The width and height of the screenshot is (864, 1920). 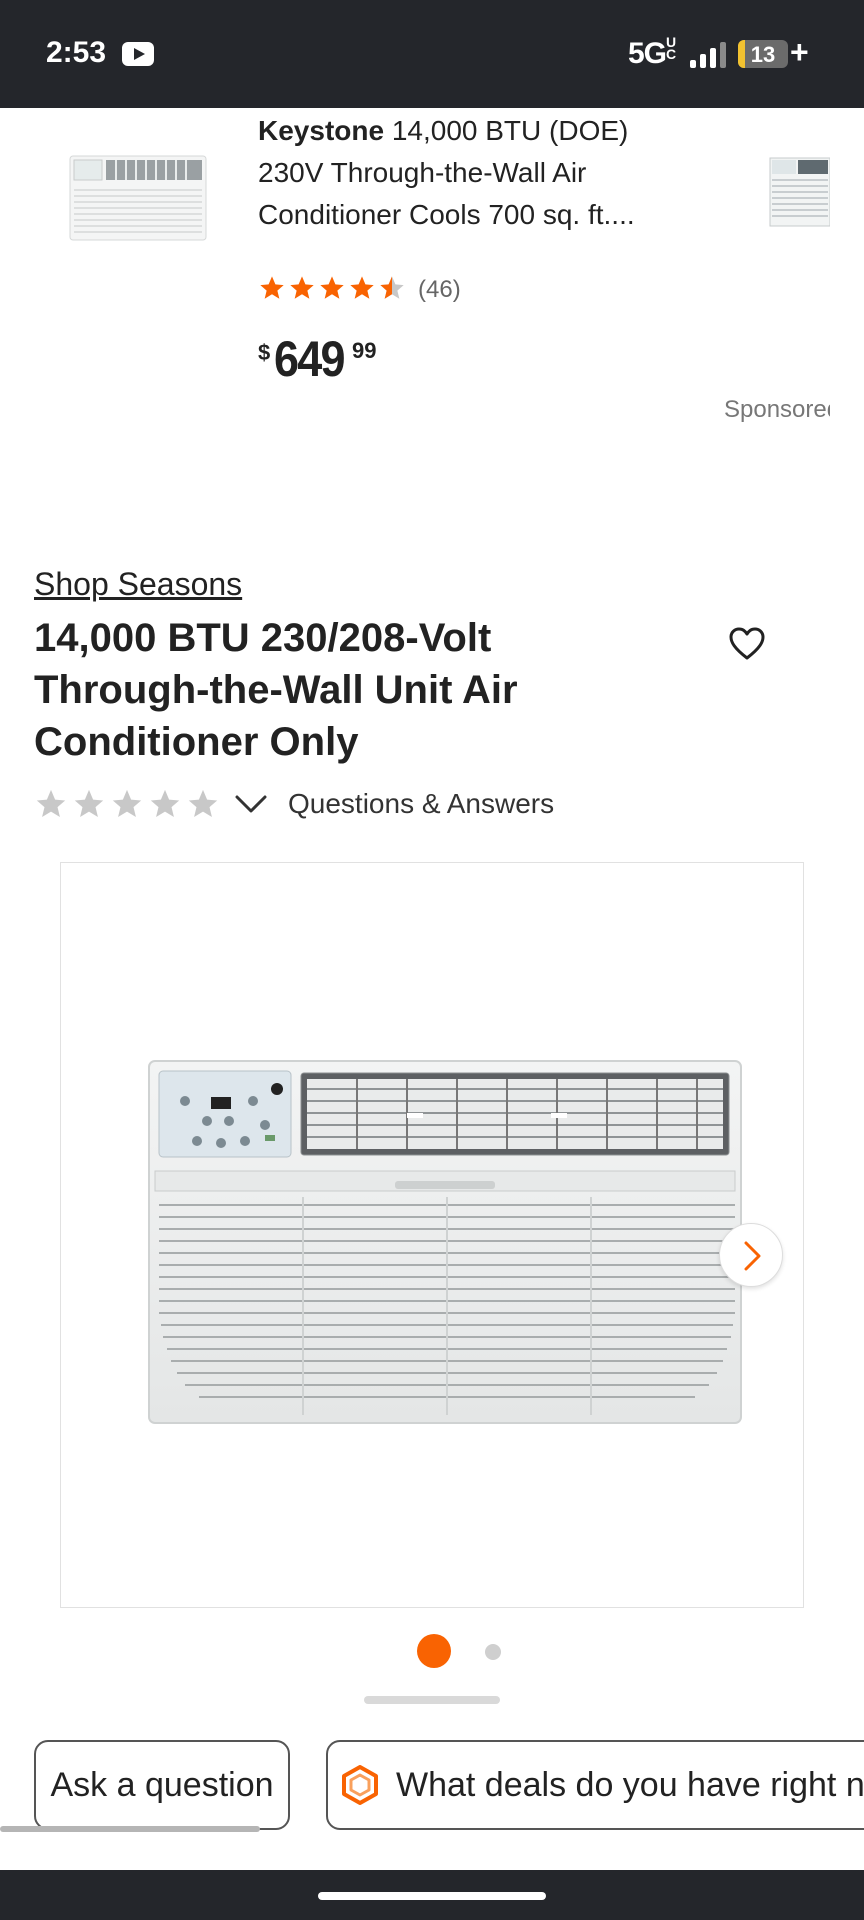 What do you see at coordinates (138, 584) in the screenshot?
I see `brand-link: Shop Seasons` at bounding box center [138, 584].